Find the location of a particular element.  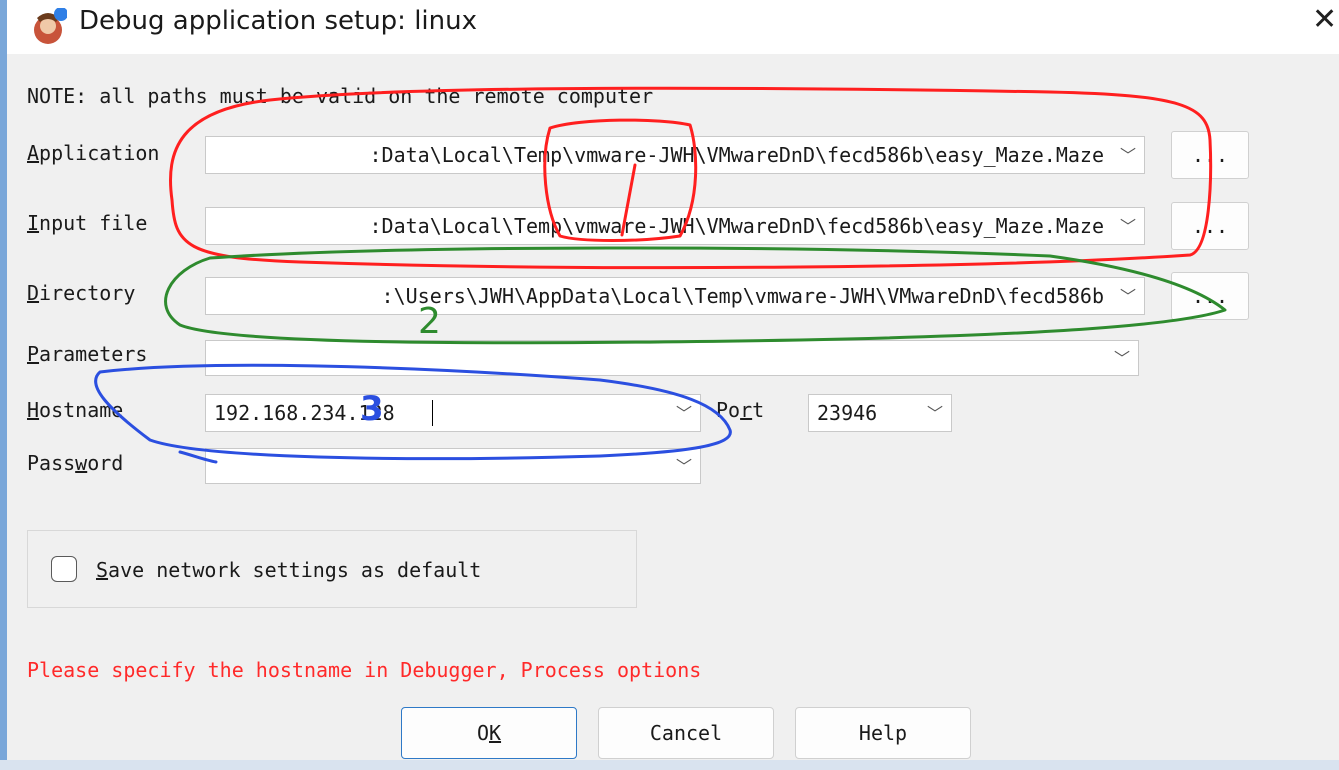

close-icon: ✕ is located at coordinates (1324, 19).